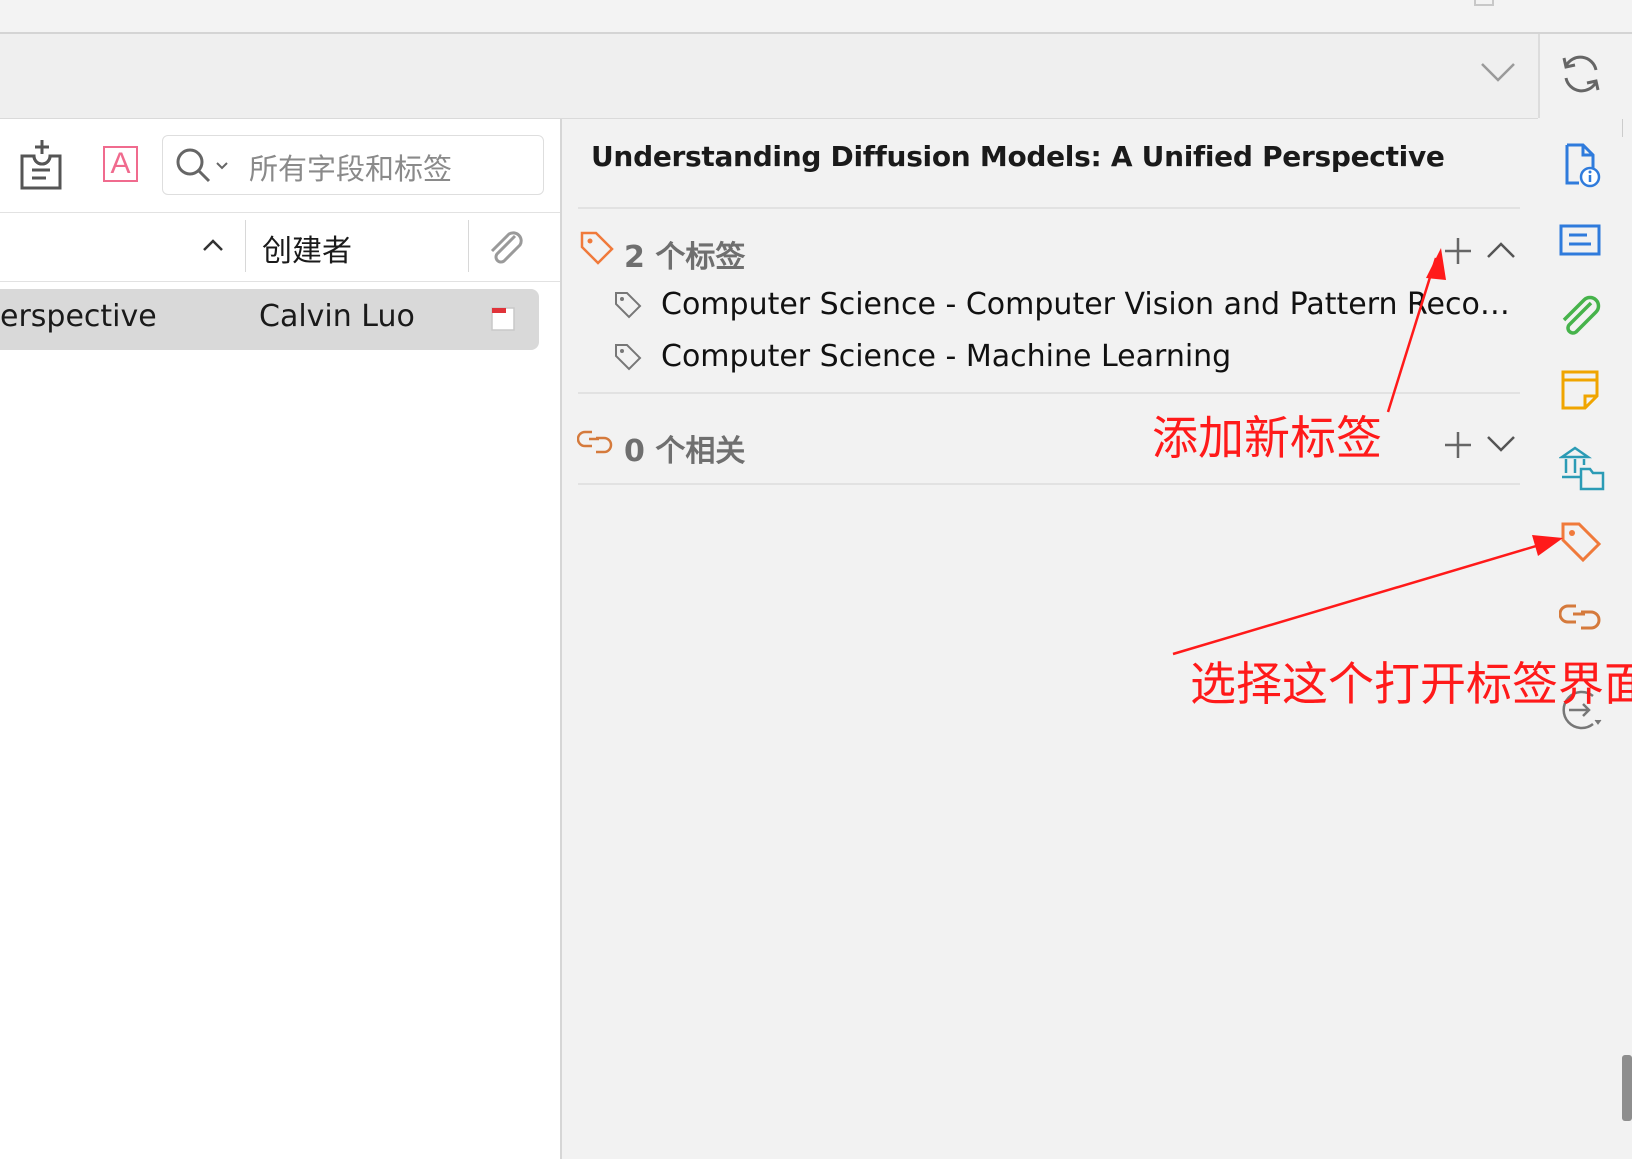 The width and height of the screenshot is (1632, 1159). I want to click on scrollbar-track, so click(1627, 128).